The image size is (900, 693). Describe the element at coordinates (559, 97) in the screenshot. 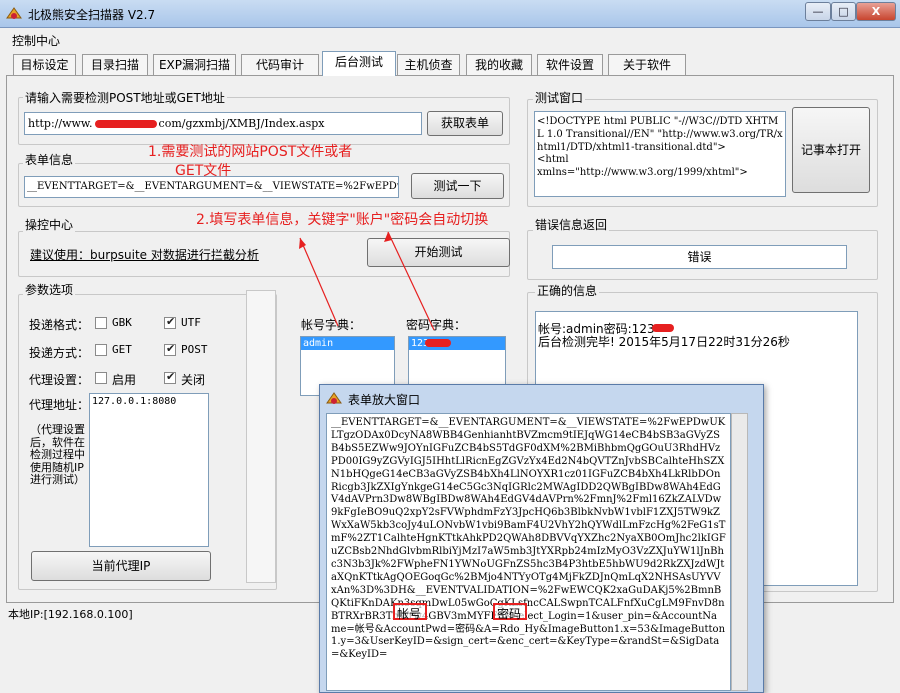

I see `test-window-label: 测试窗口` at that location.